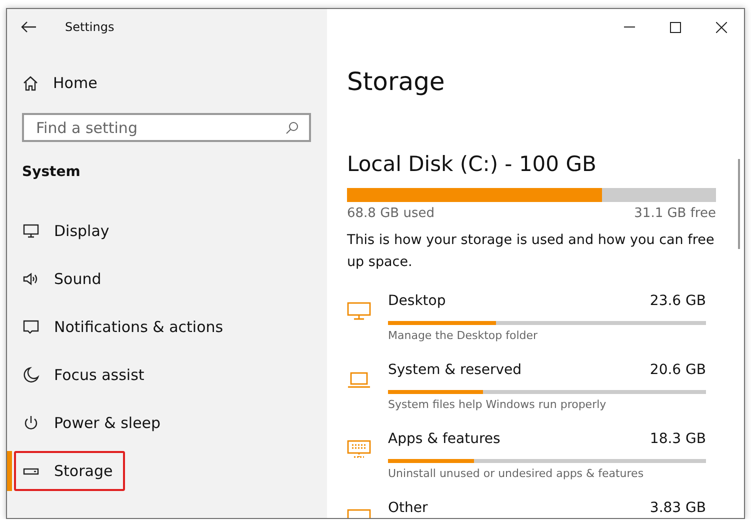 Image resolution: width=751 pixels, height=524 pixels. I want to click on nav-item: Sound, so click(64, 279).